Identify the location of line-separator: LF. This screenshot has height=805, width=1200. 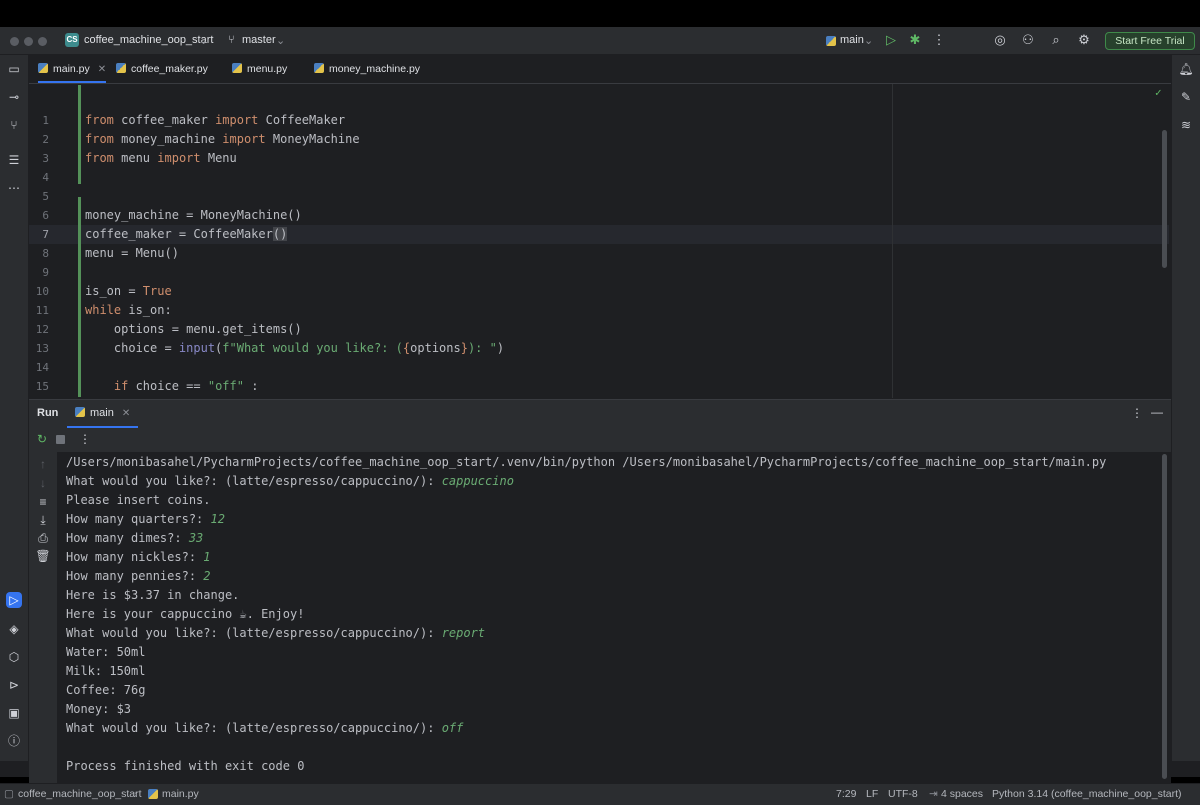
(872, 794).